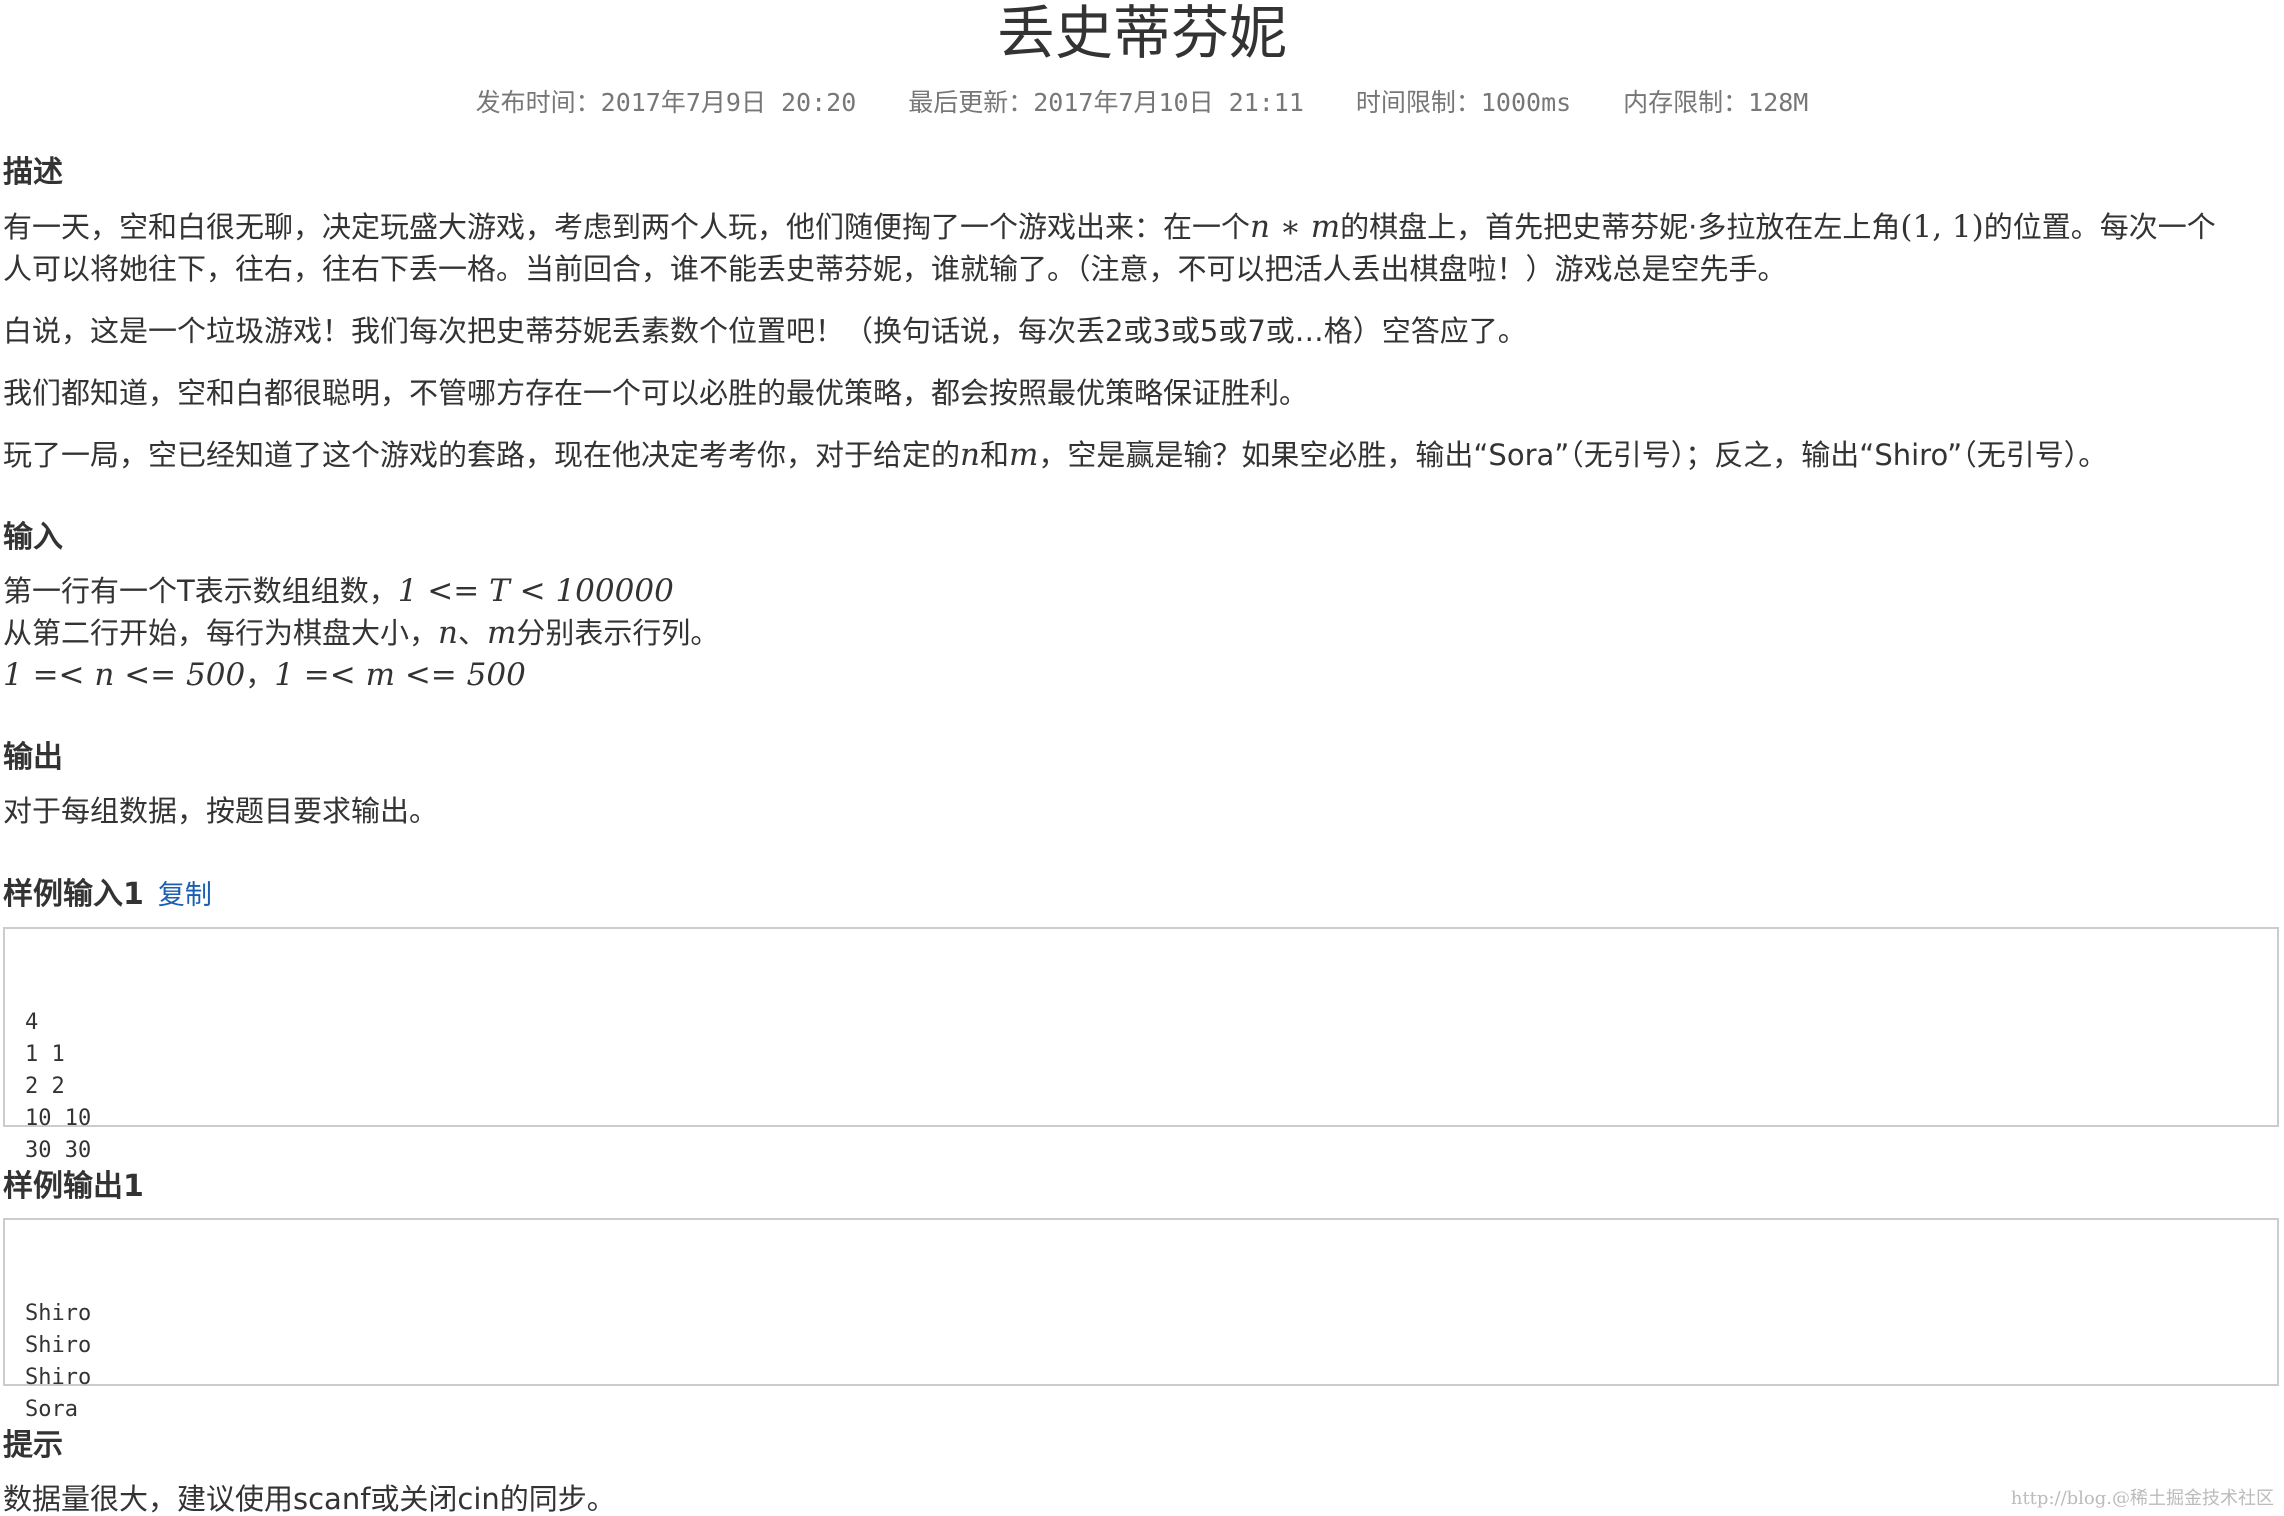  I want to click on sample-output-line: Sora, so click(51, 1409).